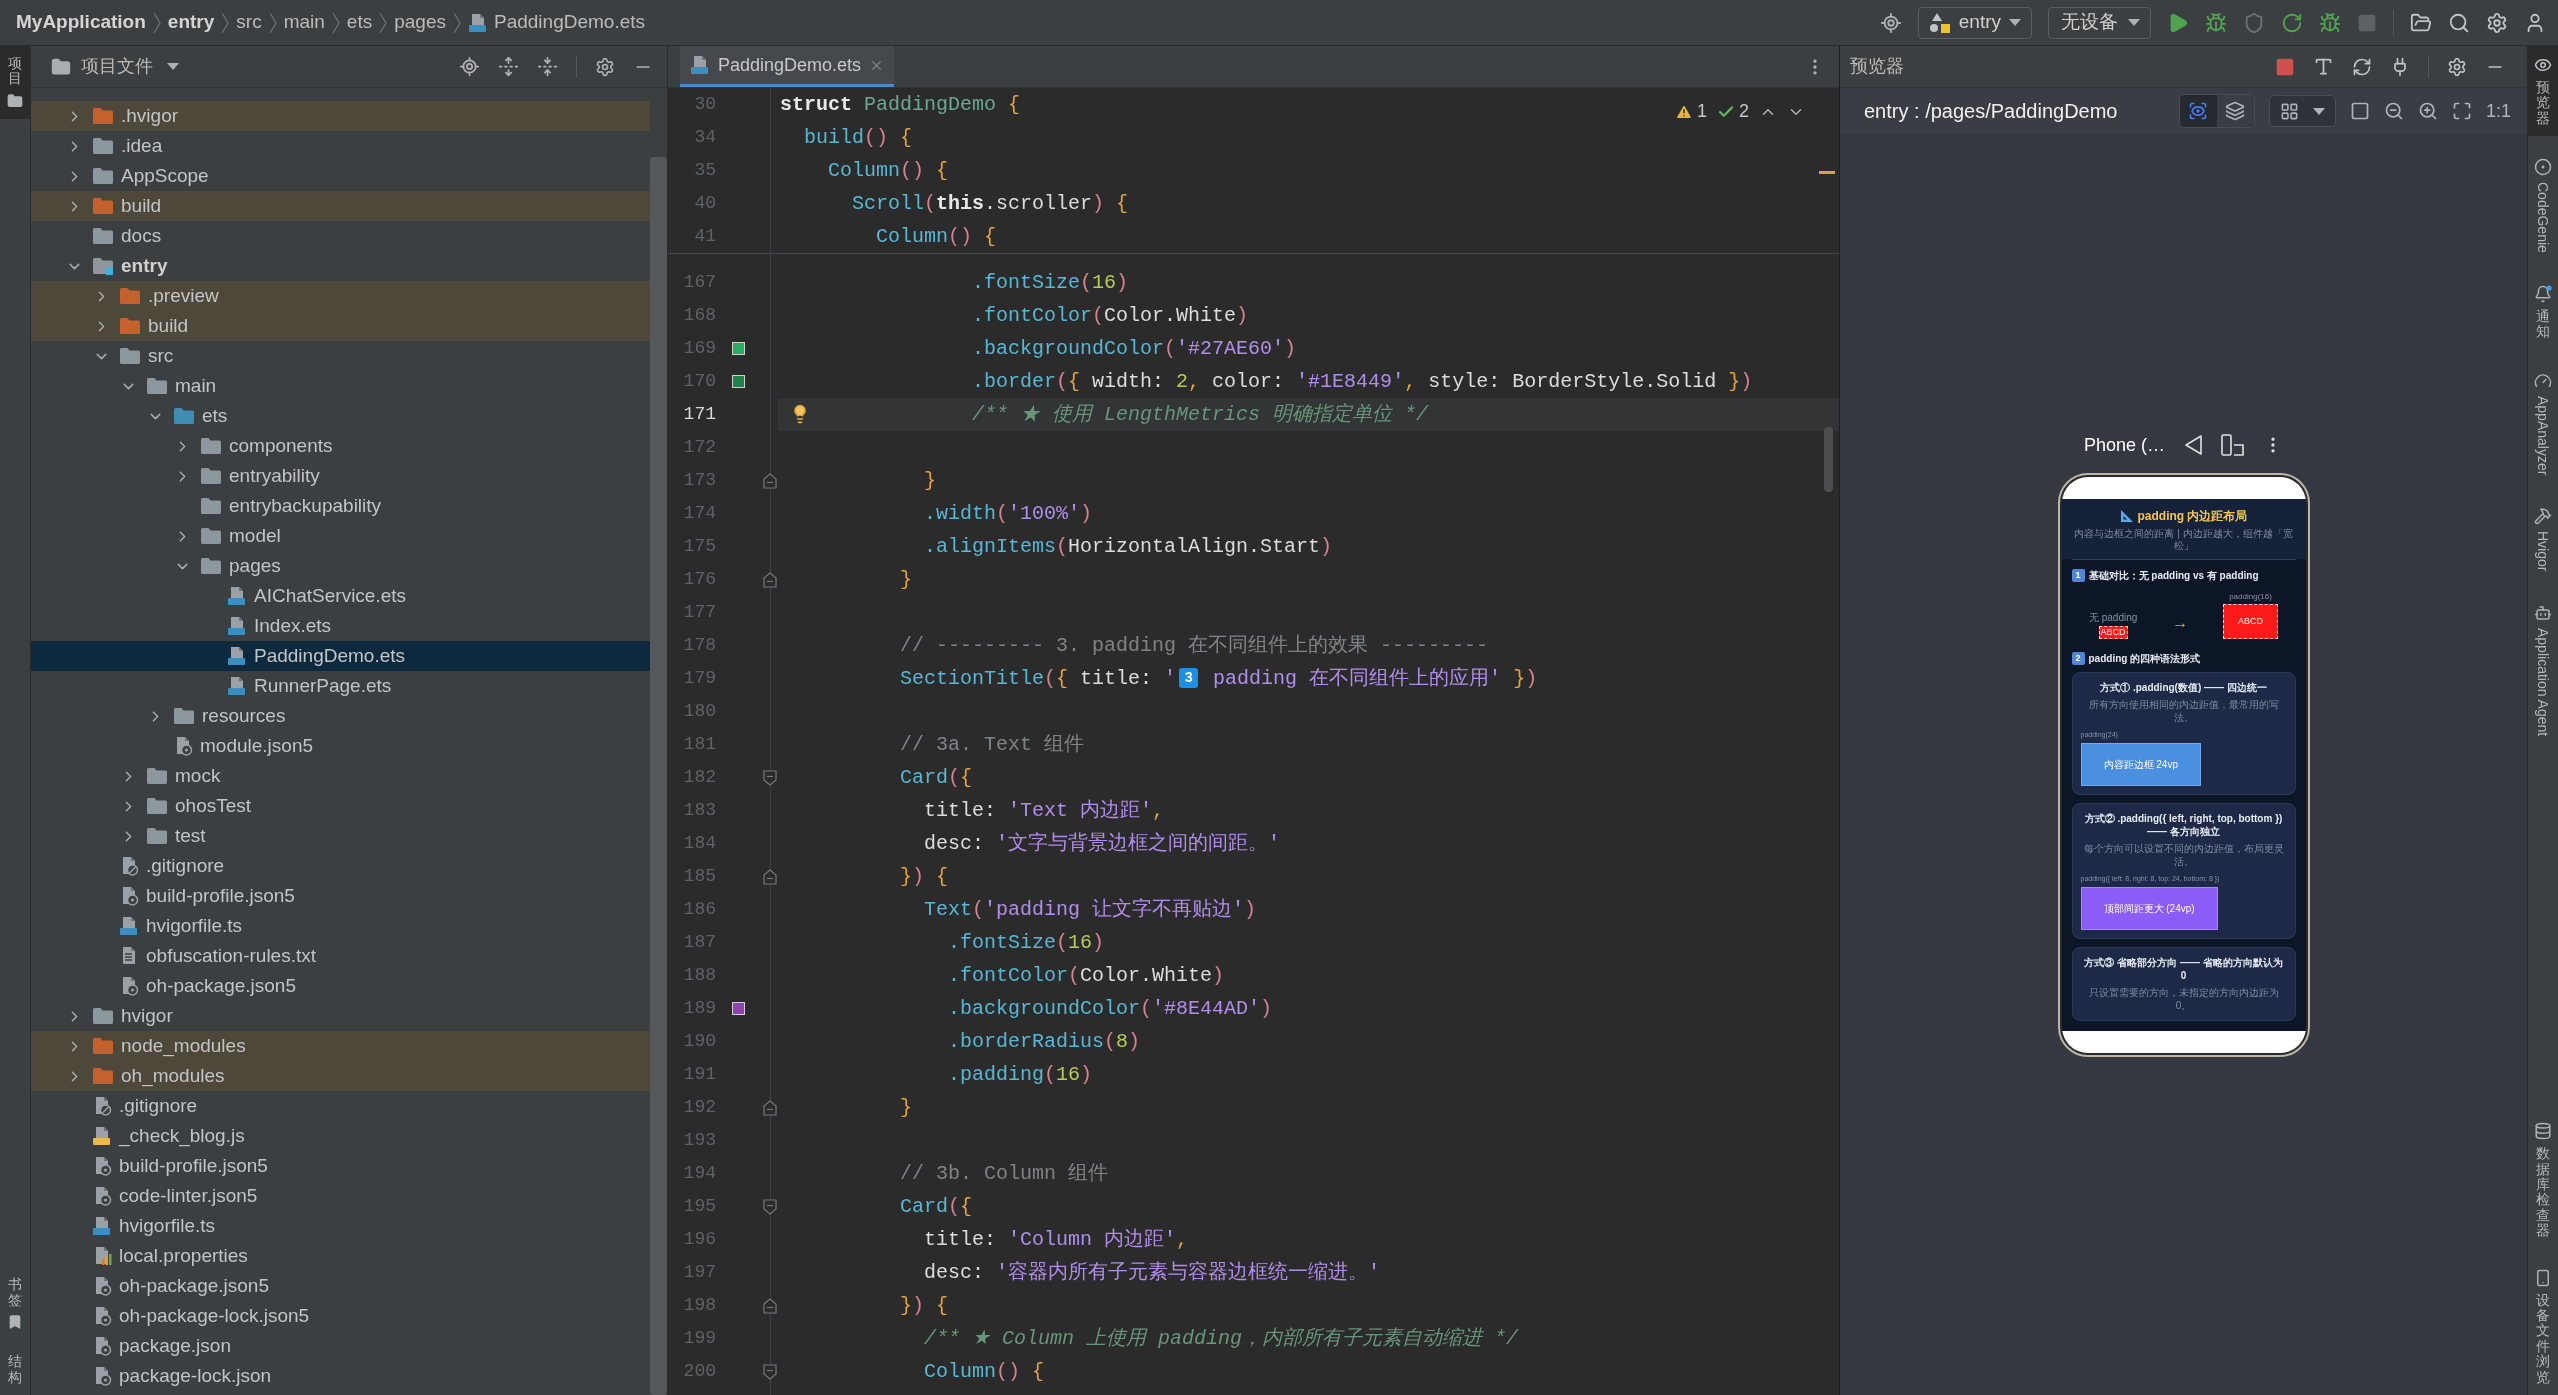 This screenshot has height=1395, width=2558. Describe the element at coordinates (340, 266) in the screenshot. I see `tree-item: entry` at that location.